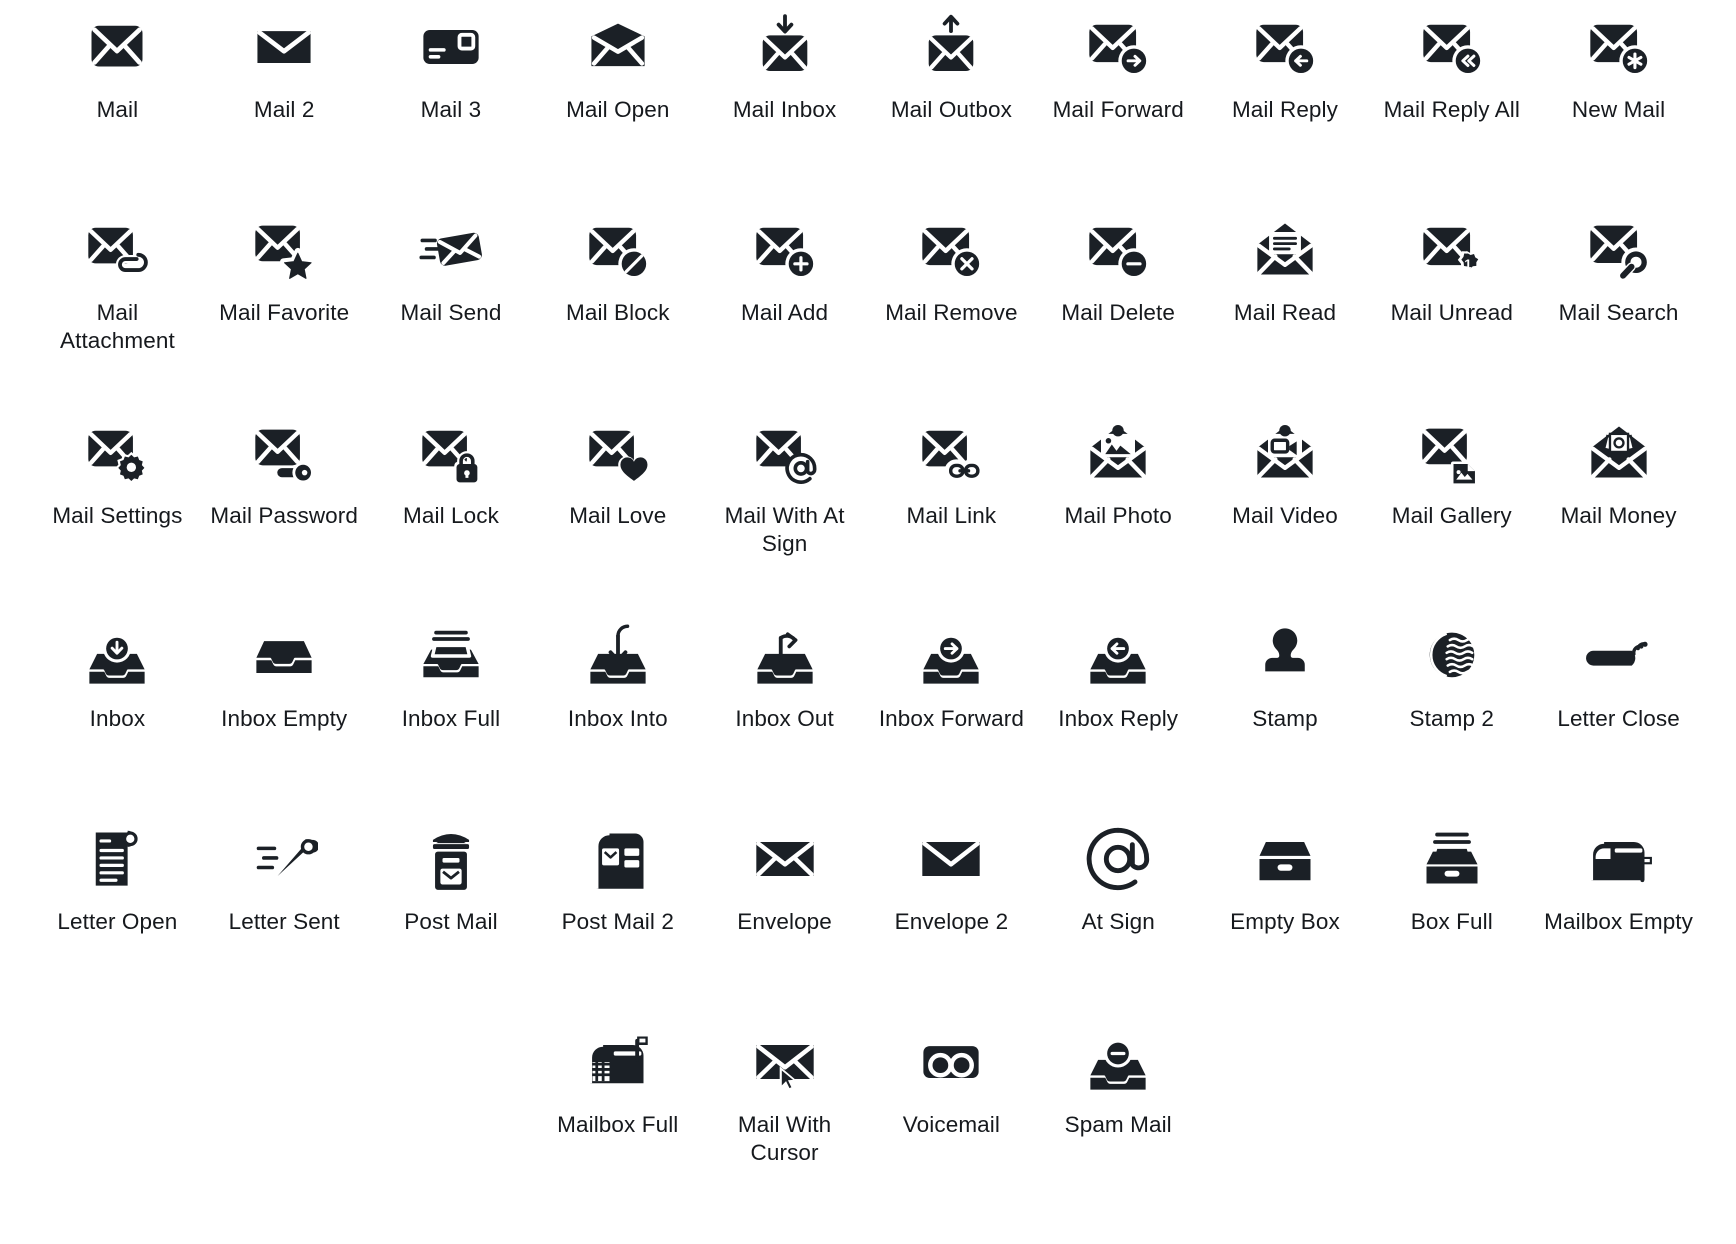  What do you see at coordinates (618, 1124) in the screenshot?
I see `icon-label: Mailbox Full` at bounding box center [618, 1124].